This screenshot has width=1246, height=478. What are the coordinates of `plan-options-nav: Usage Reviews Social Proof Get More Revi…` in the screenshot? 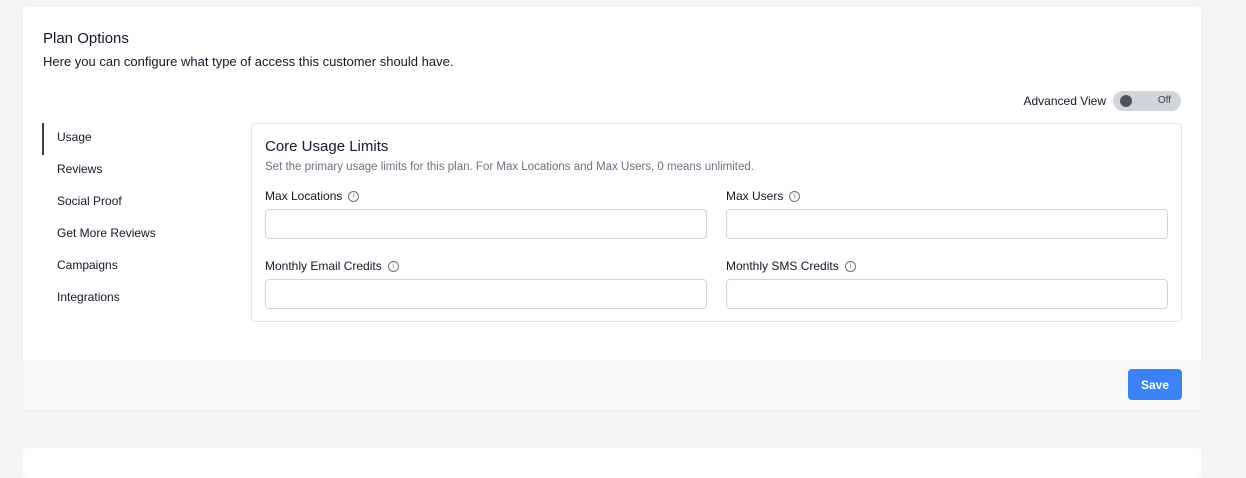 It's located at (137, 219).